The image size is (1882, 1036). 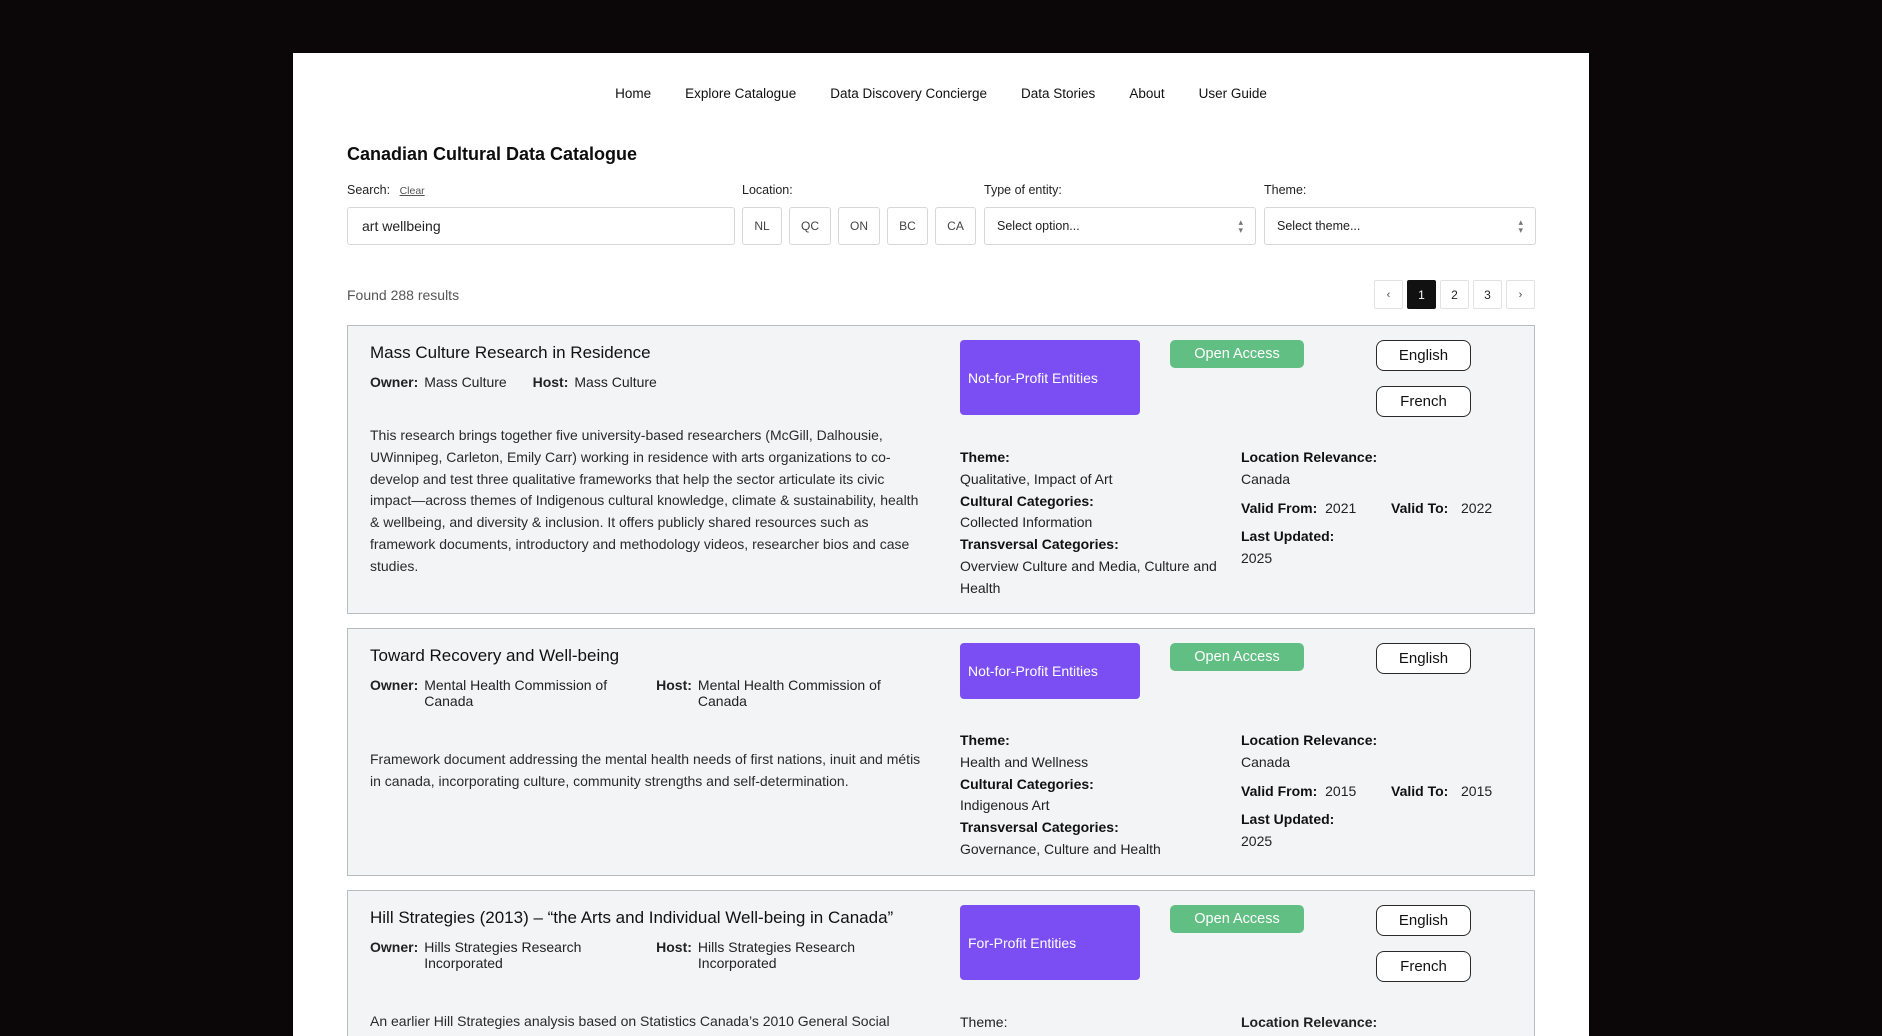 What do you see at coordinates (1420, 790) in the screenshot?
I see `valid-to-label: Valid To:` at bounding box center [1420, 790].